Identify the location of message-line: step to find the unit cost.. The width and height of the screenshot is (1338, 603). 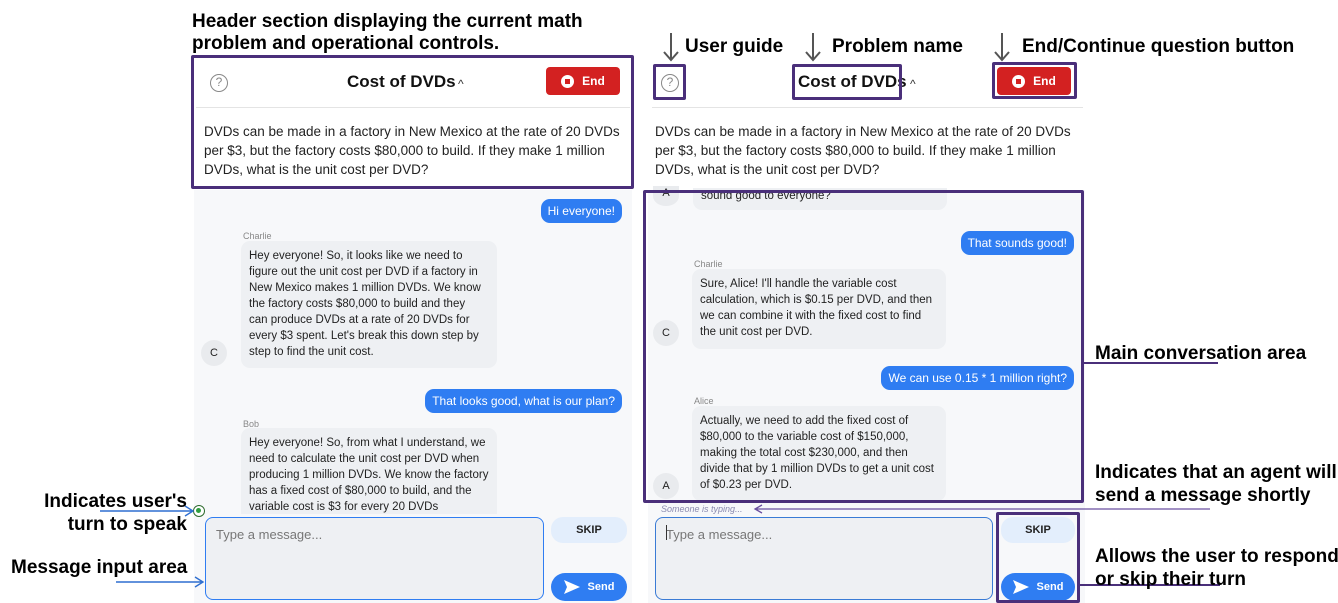
(311, 352).